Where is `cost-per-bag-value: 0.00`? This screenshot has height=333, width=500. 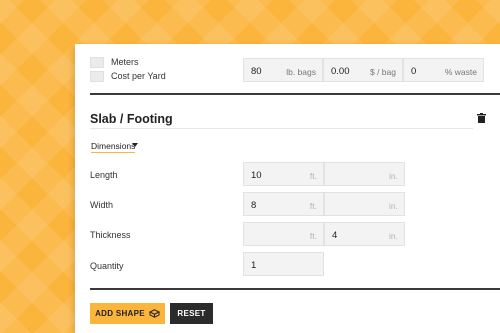 cost-per-bag-value: 0.00 is located at coordinates (340, 71).